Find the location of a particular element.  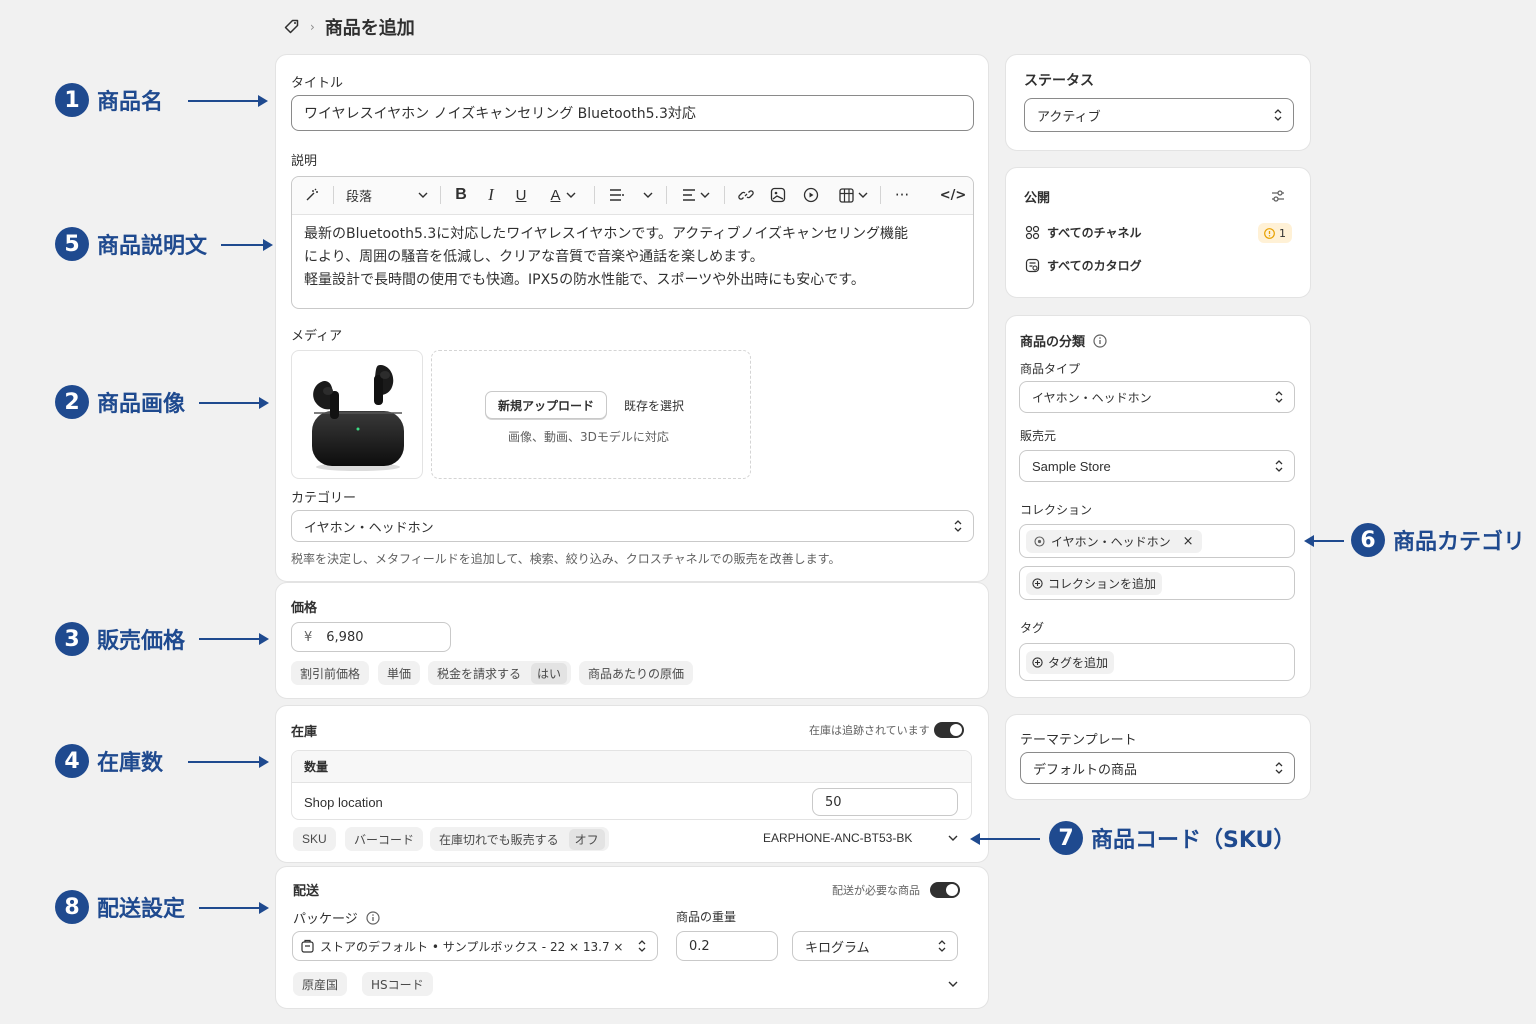

breadcrumb: › 商品を追加 is located at coordinates (349, 27).